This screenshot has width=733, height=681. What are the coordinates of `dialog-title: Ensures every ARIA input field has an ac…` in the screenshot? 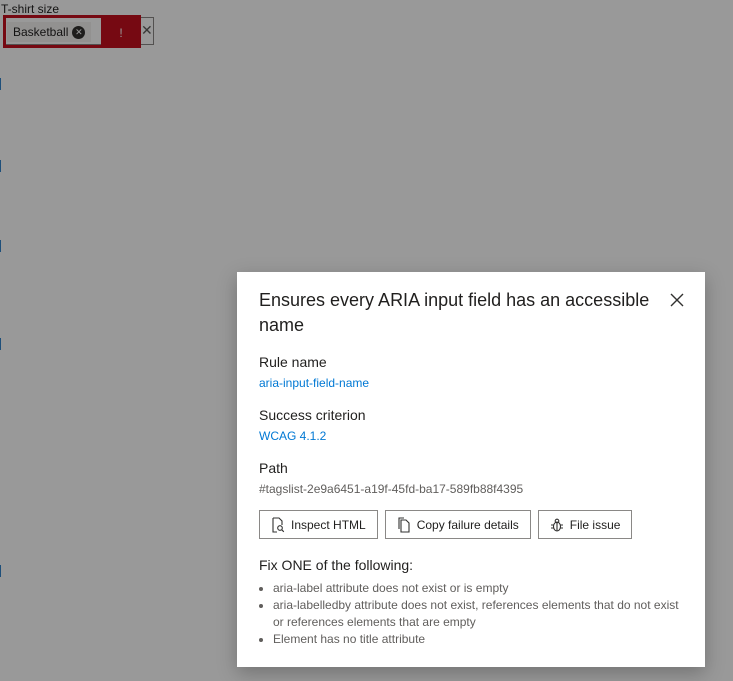 It's located at (454, 312).